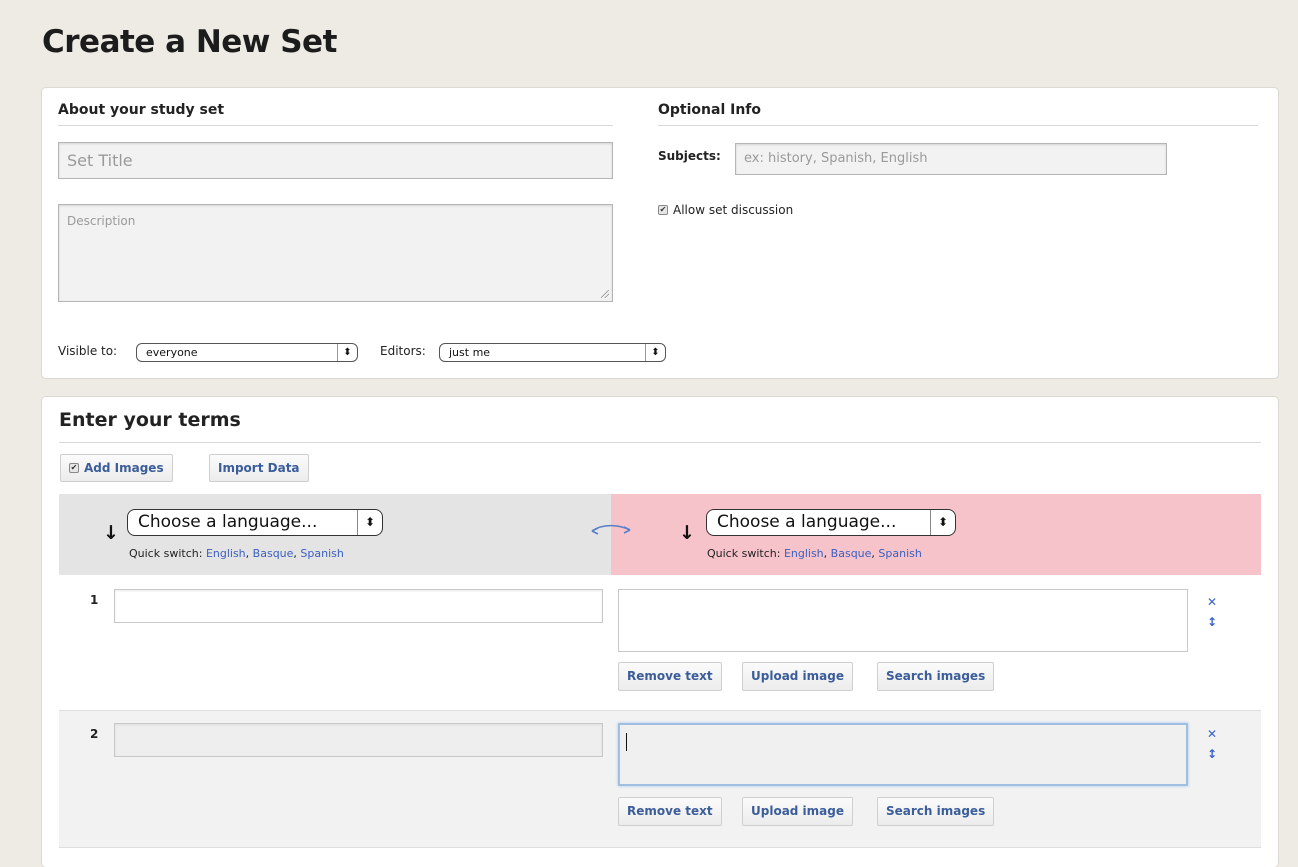 This screenshot has width=1298, height=867. Describe the element at coordinates (689, 156) in the screenshot. I see `subjects-label: Subjects:` at that location.